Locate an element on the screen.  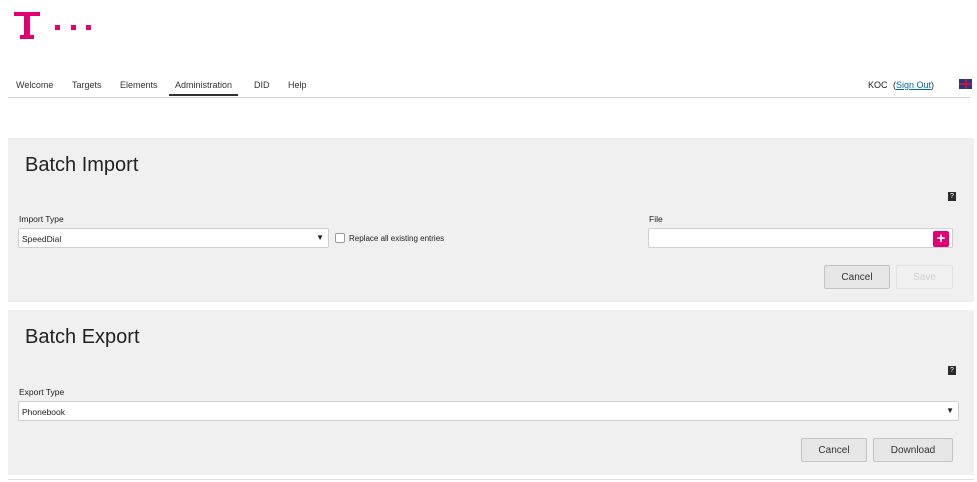
export-type-label: Export Type is located at coordinates (42, 392).